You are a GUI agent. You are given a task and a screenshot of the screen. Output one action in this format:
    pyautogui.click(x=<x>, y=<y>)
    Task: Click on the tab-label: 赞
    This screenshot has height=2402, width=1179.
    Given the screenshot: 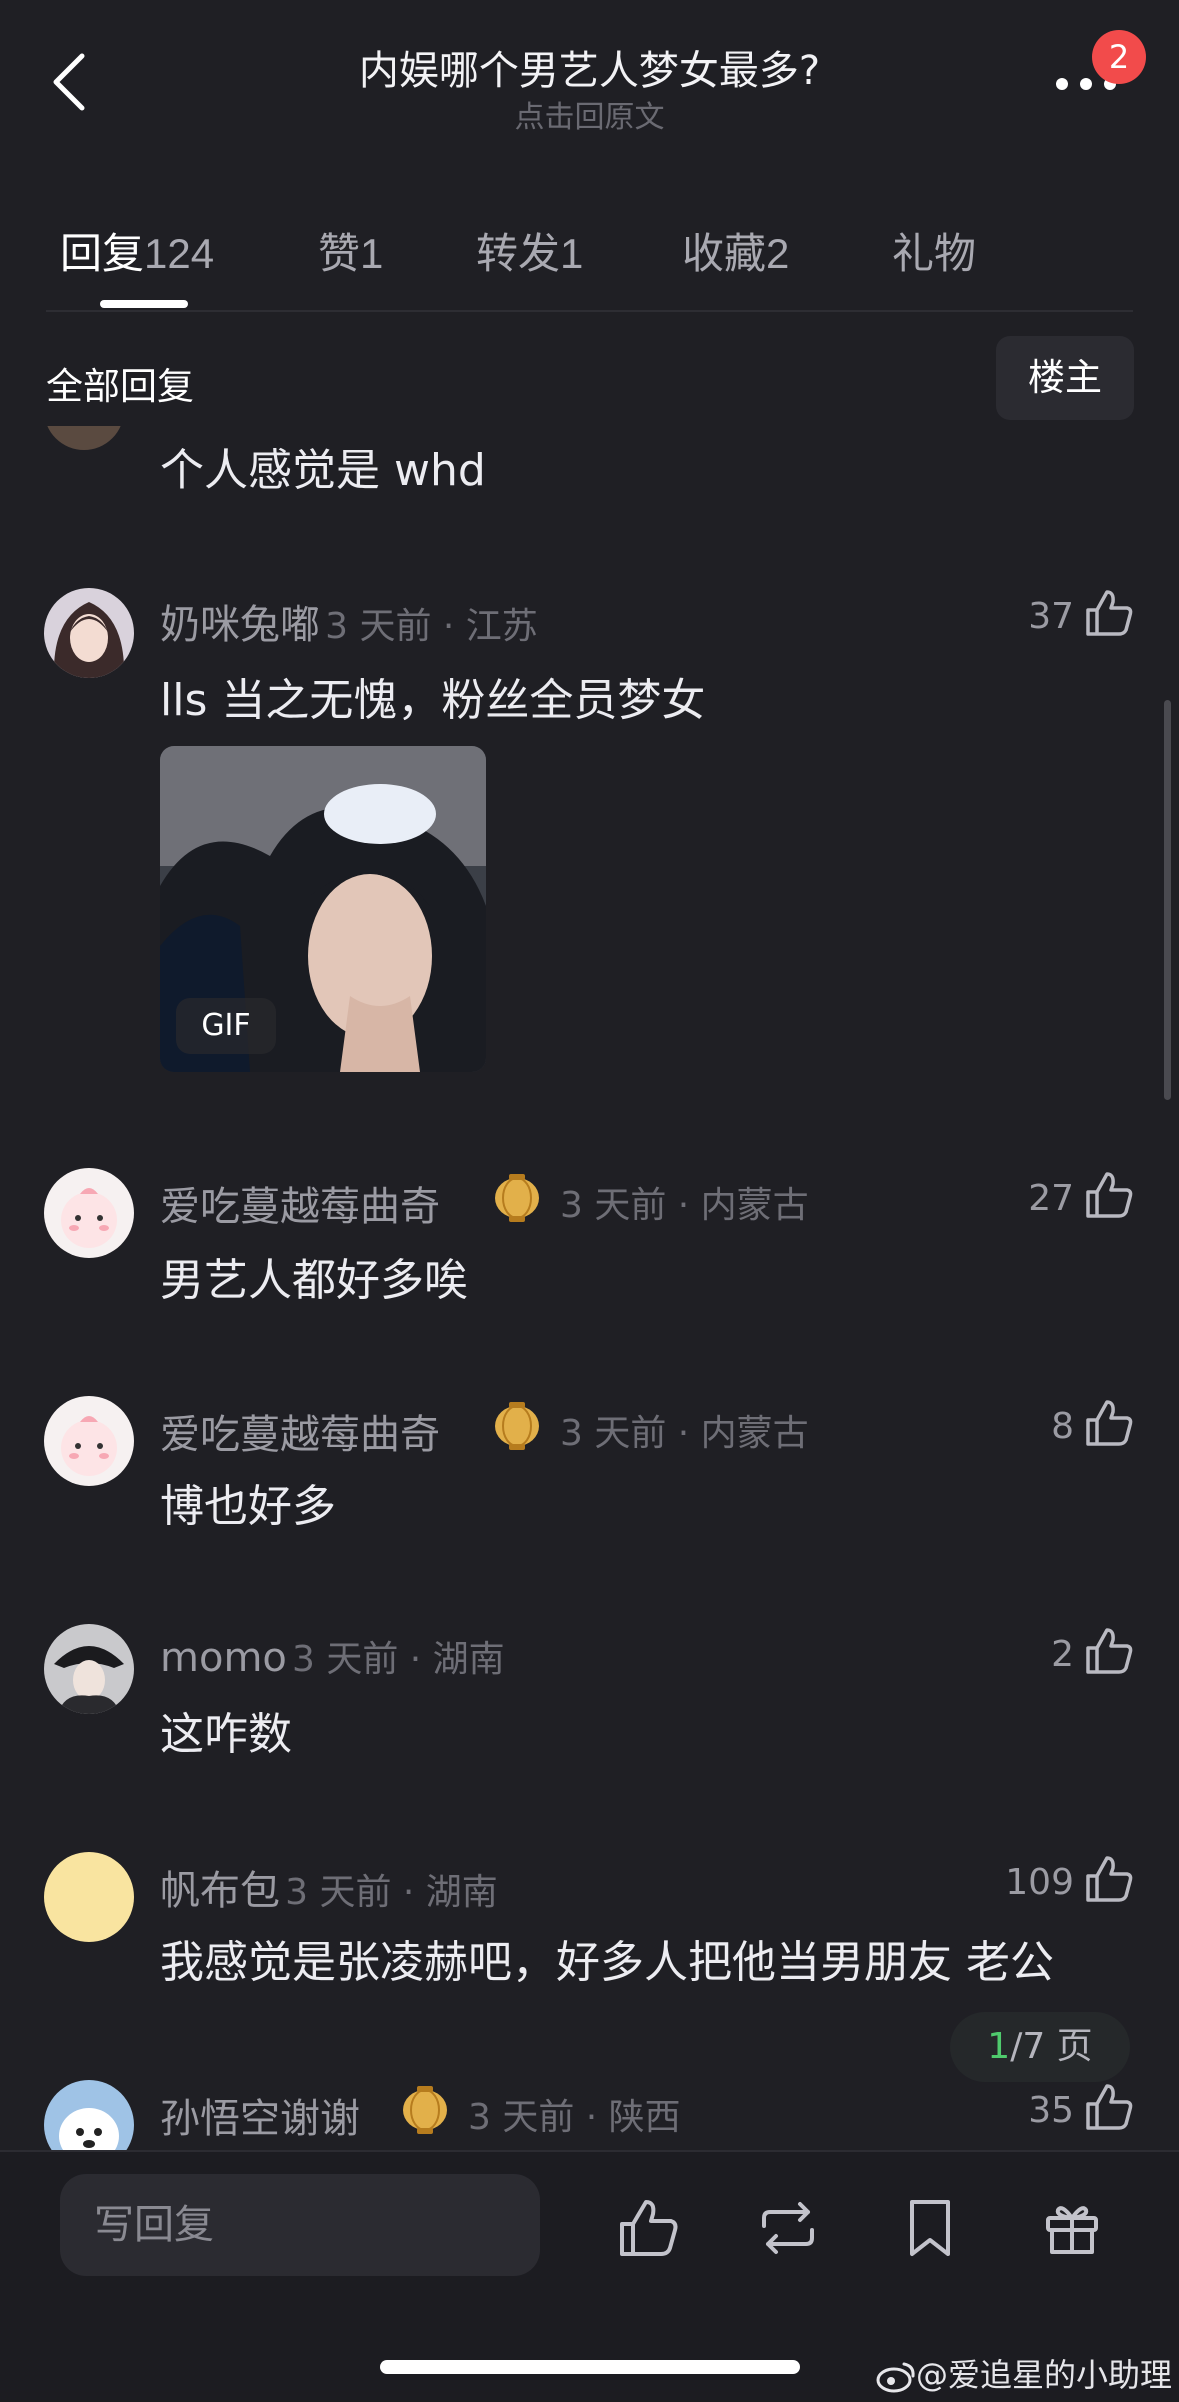 What is the action you would take?
    pyautogui.click(x=339, y=253)
    